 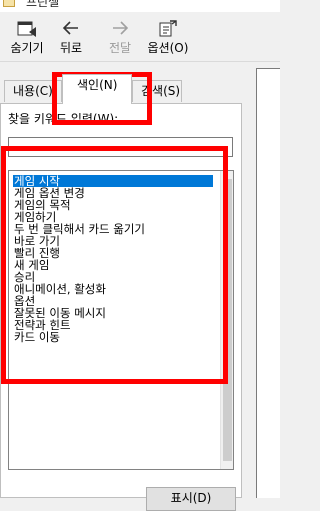 What do you see at coordinates (27, 30) in the screenshot?
I see `hide-icon` at bounding box center [27, 30].